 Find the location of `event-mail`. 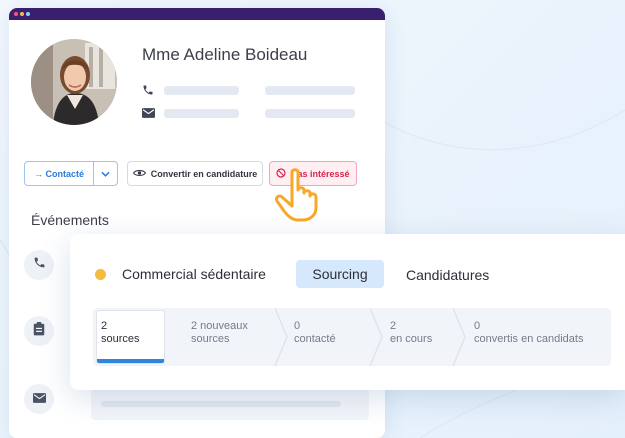

event-mail is located at coordinates (39, 399).